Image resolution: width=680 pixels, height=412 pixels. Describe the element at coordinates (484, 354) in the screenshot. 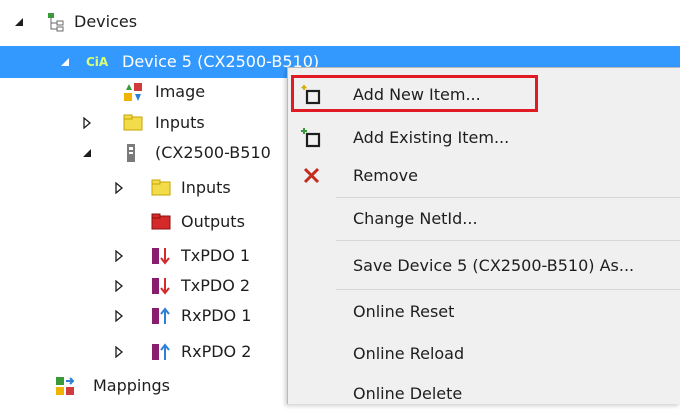

I see `menu-item-online-reload: Online Reload` at that location.